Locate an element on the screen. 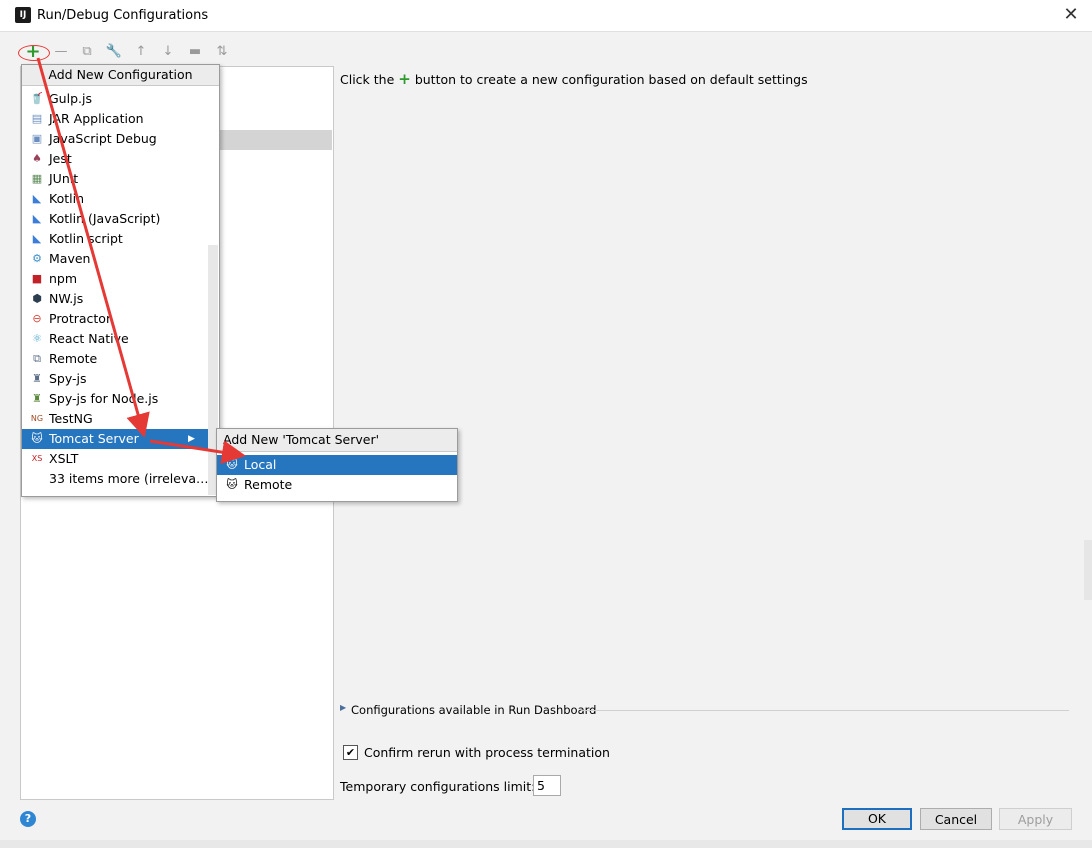 This screenshot has height=848, width=1092. annotation-arrow-to-local is located at coordinates (197, 452).